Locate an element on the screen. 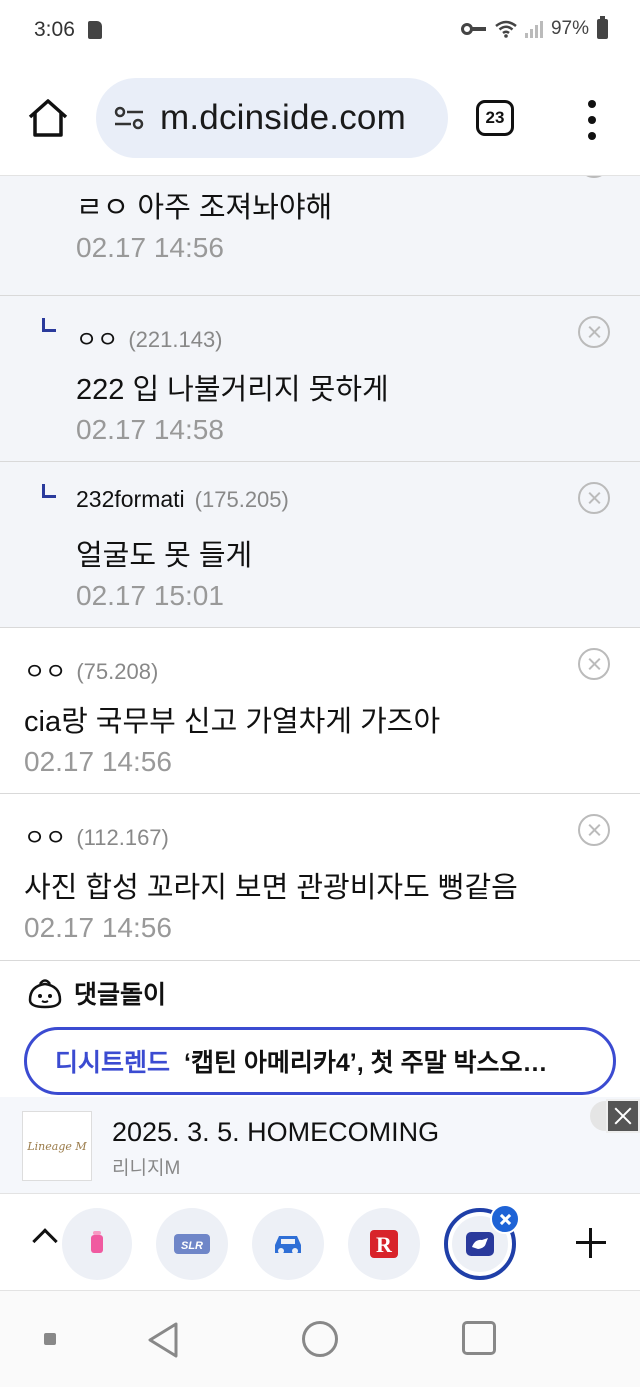 The height and width of the screenshot is (1387, 640). gallery-icon is located at coordinates (480, 1244).